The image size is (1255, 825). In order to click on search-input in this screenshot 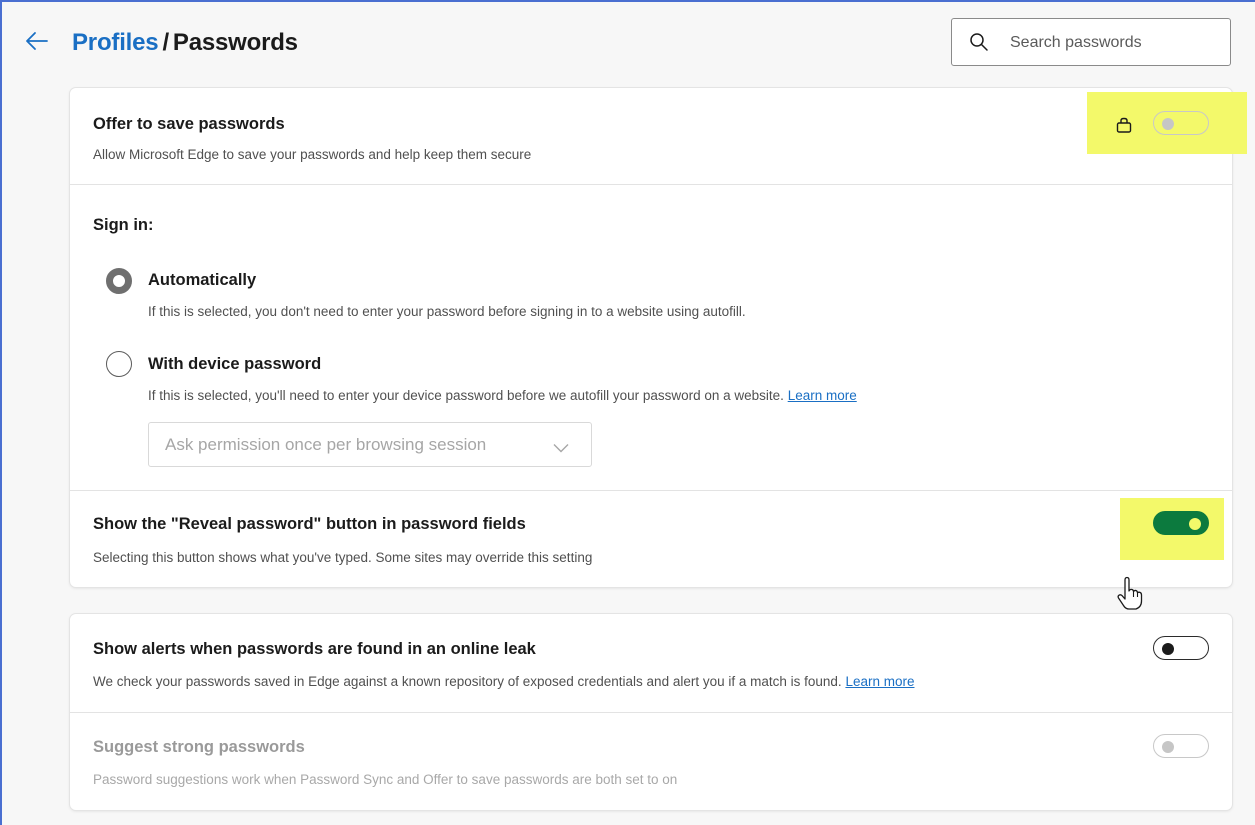, I will do `click(1115, 43)`.